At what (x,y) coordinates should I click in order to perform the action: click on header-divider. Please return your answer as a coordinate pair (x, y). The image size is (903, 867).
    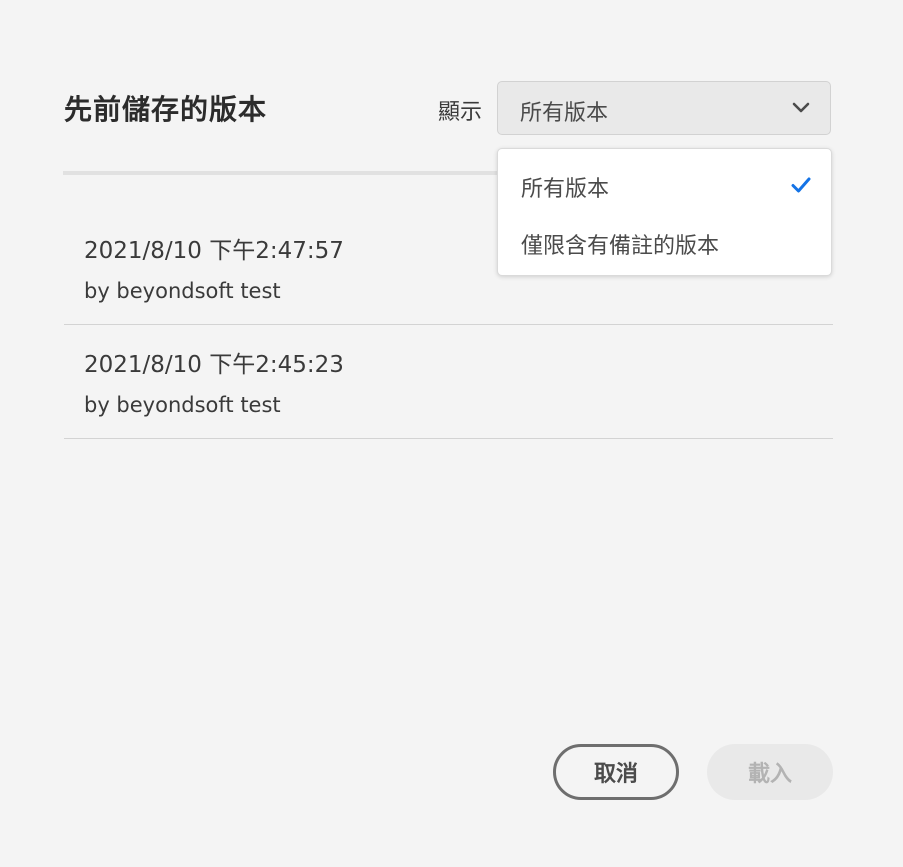
    Looking at the image, I should click on (281, 173).